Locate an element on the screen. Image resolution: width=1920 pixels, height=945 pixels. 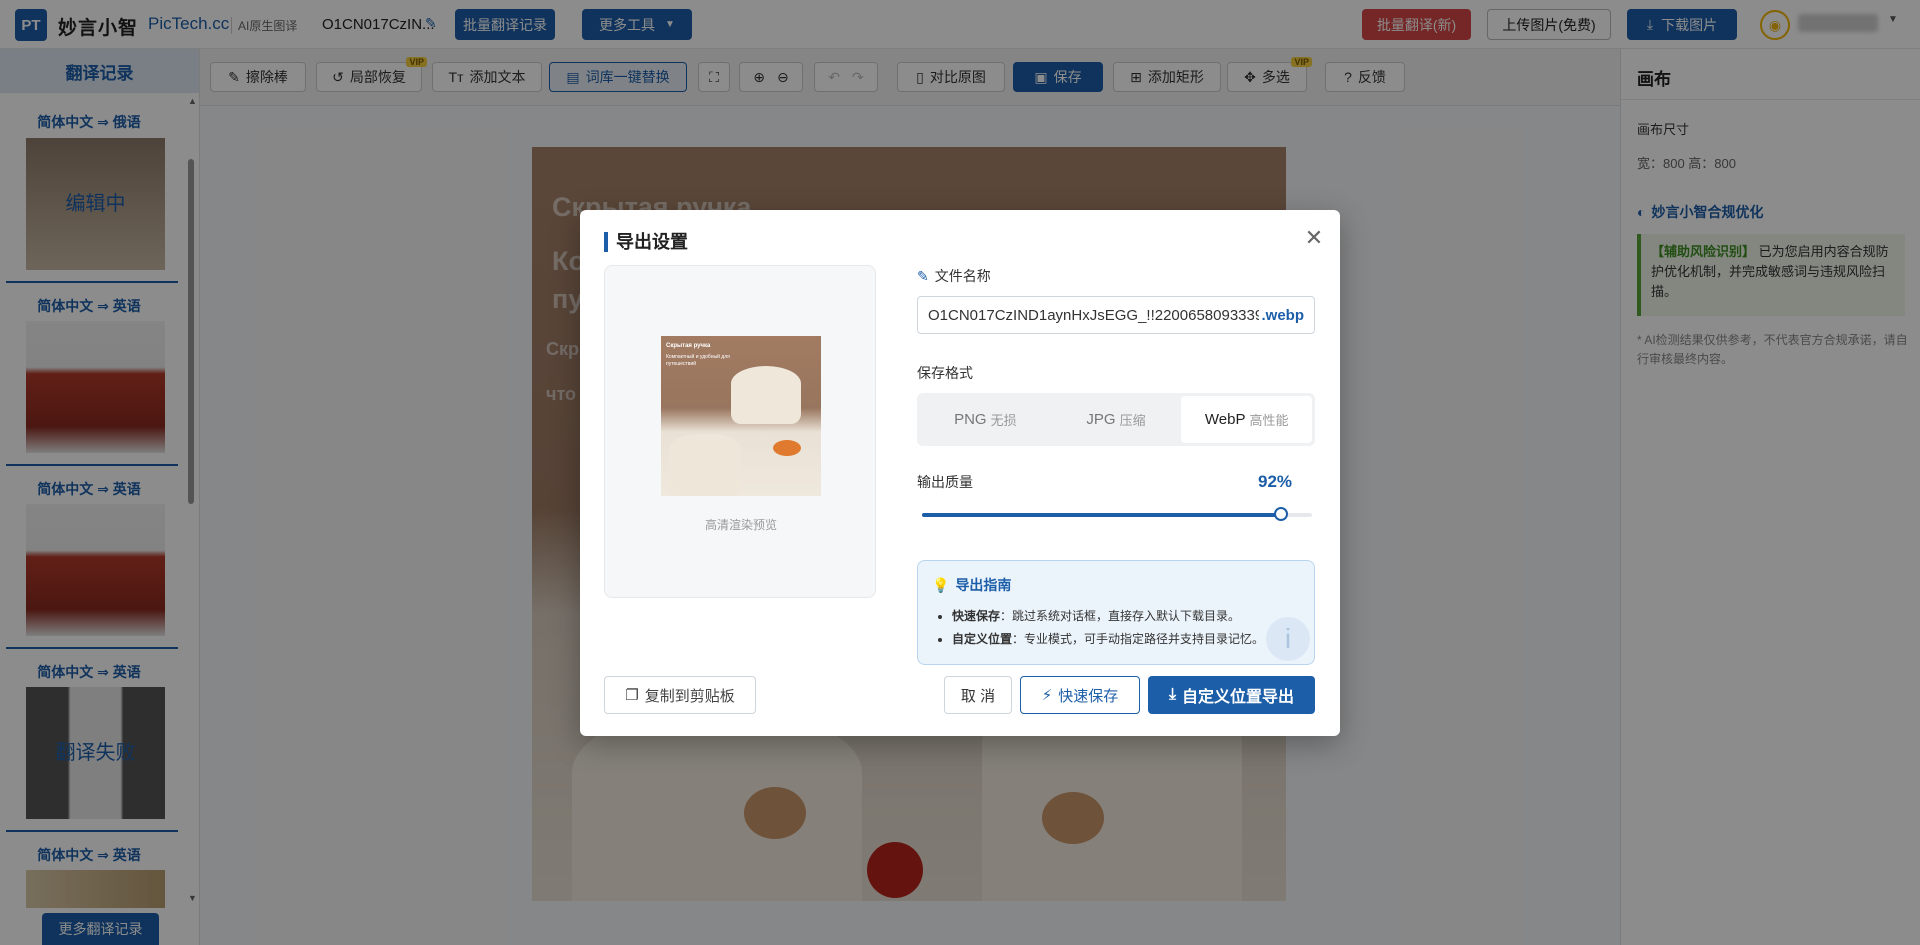
preview-pot-left is located at coordinates (705, 465).